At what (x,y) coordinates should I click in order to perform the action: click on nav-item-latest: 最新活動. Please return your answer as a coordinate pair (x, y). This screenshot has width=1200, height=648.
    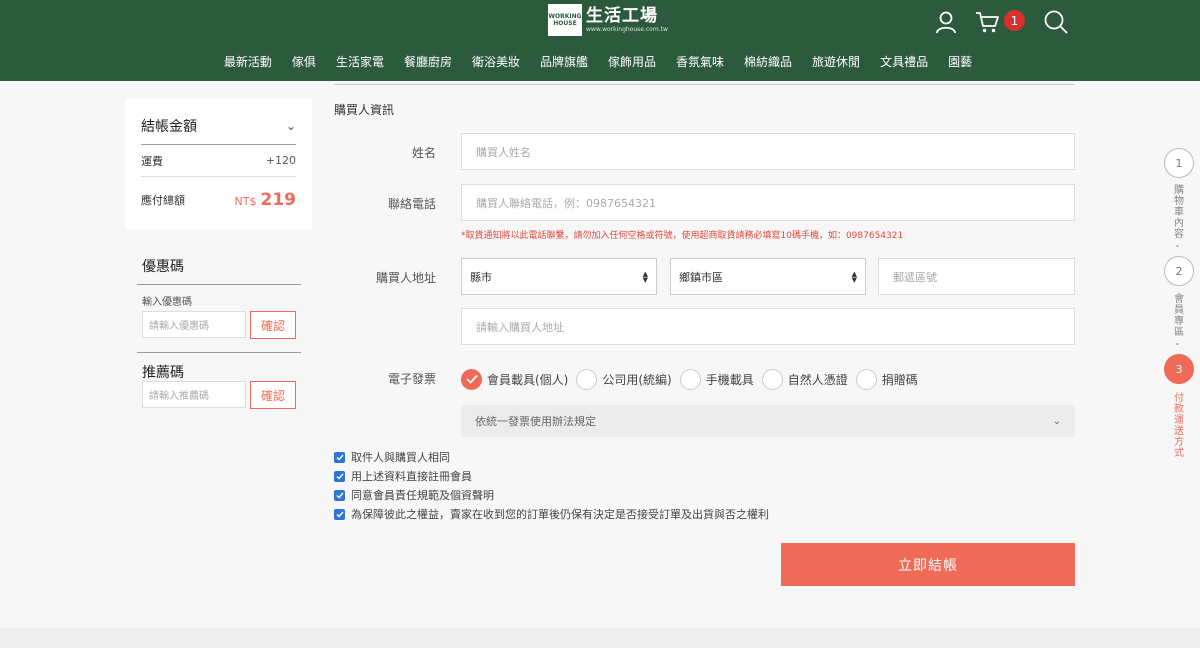
    Looking at the image, I should click on (248, 62).